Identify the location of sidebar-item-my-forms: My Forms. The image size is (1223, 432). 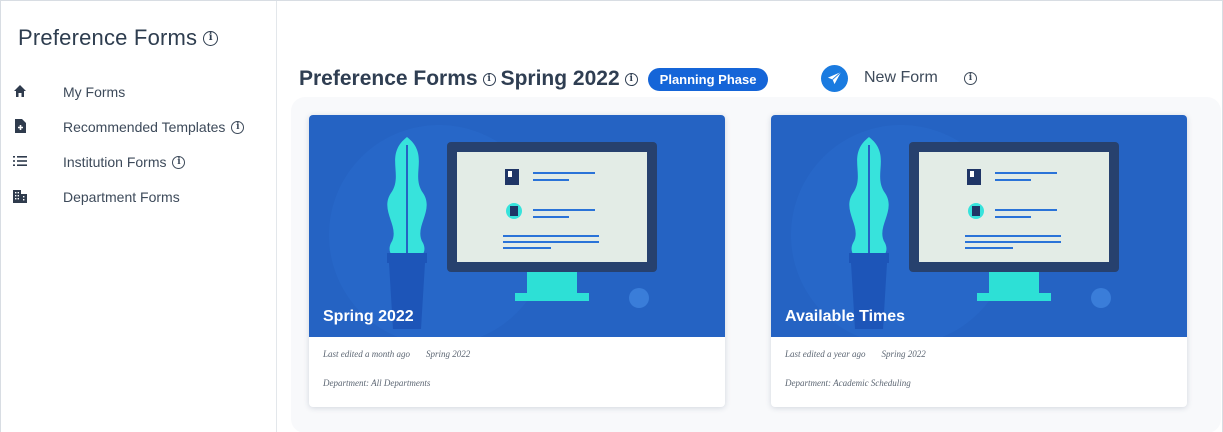
(139, 92).